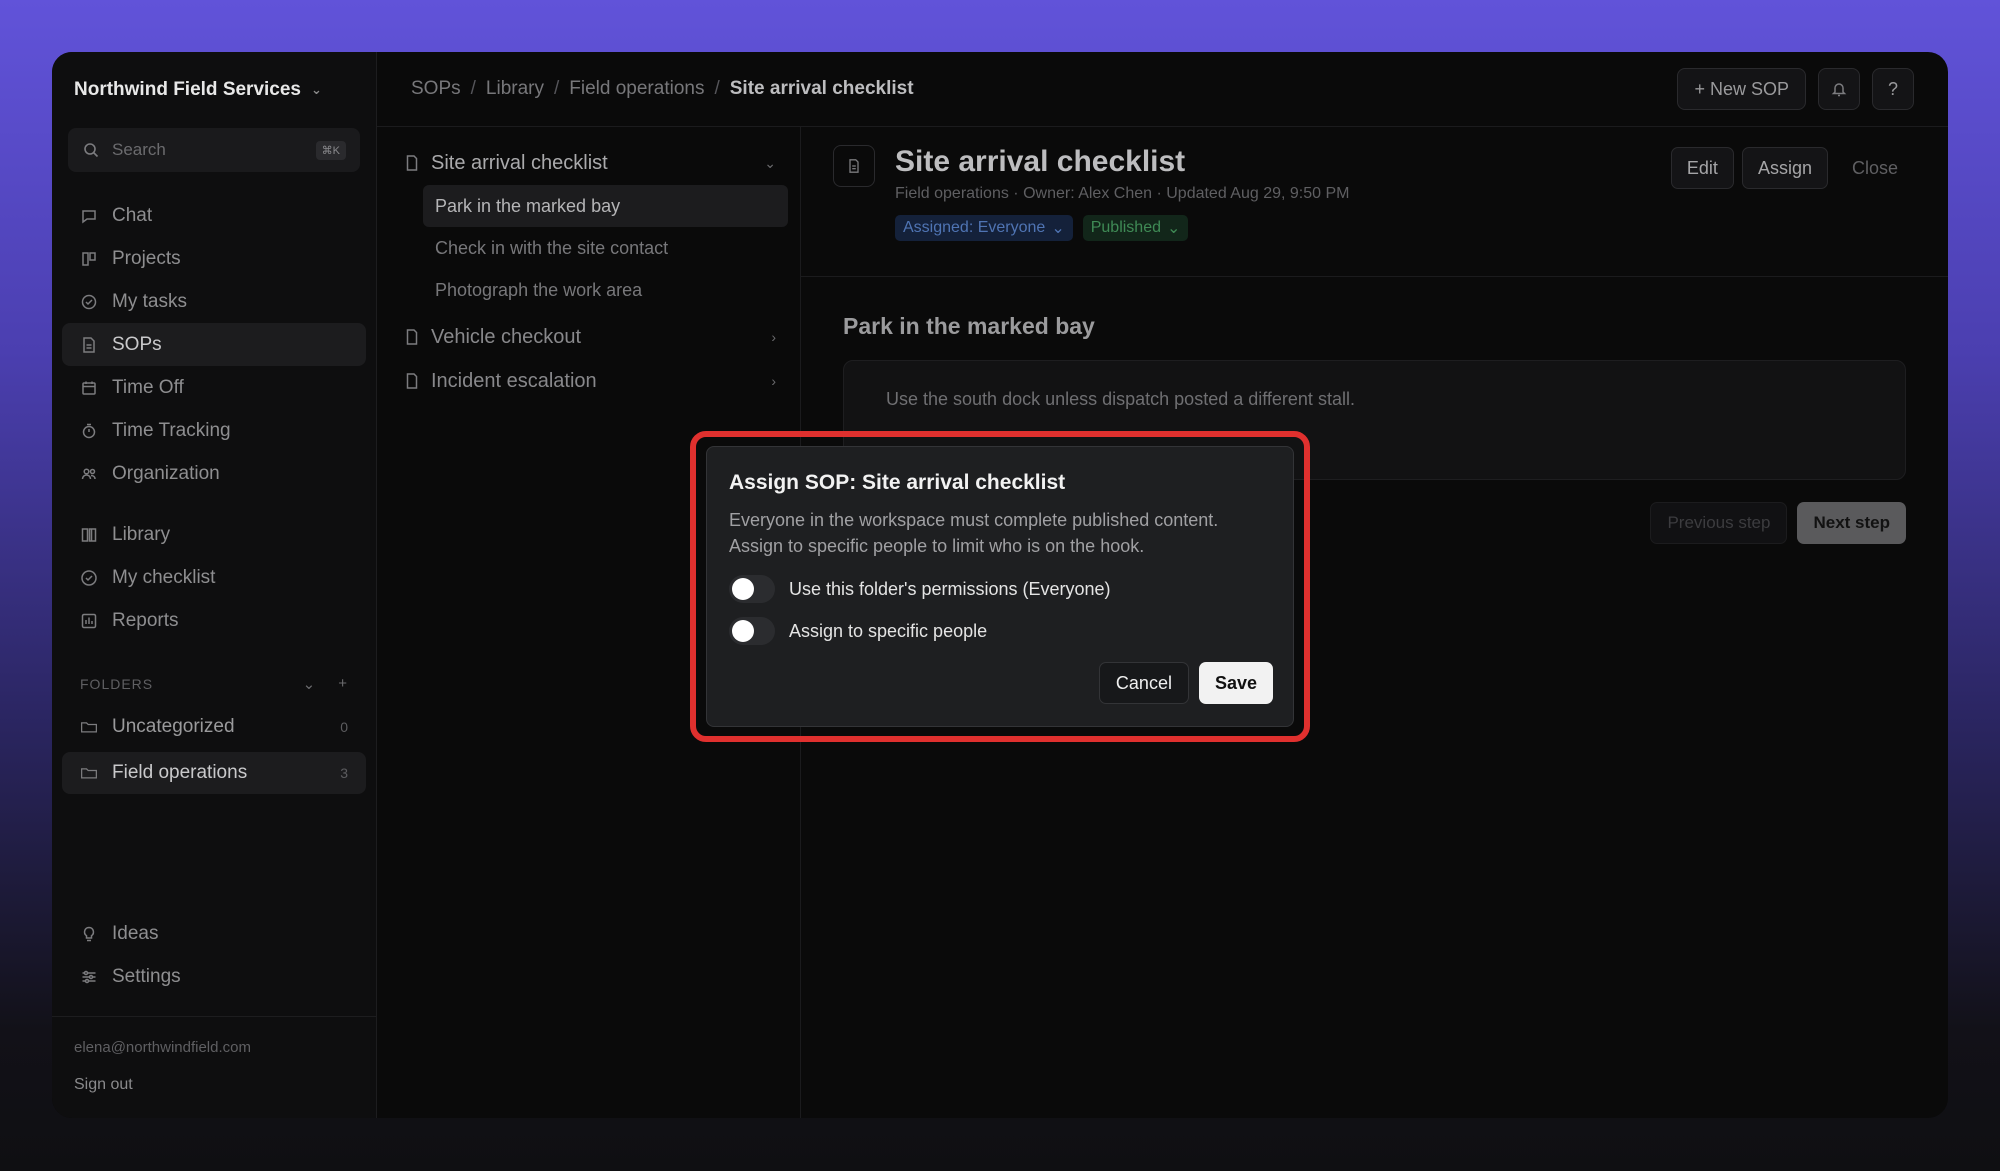  I want to click on folder-field-operations: Field operations 3, so click(214, 773).